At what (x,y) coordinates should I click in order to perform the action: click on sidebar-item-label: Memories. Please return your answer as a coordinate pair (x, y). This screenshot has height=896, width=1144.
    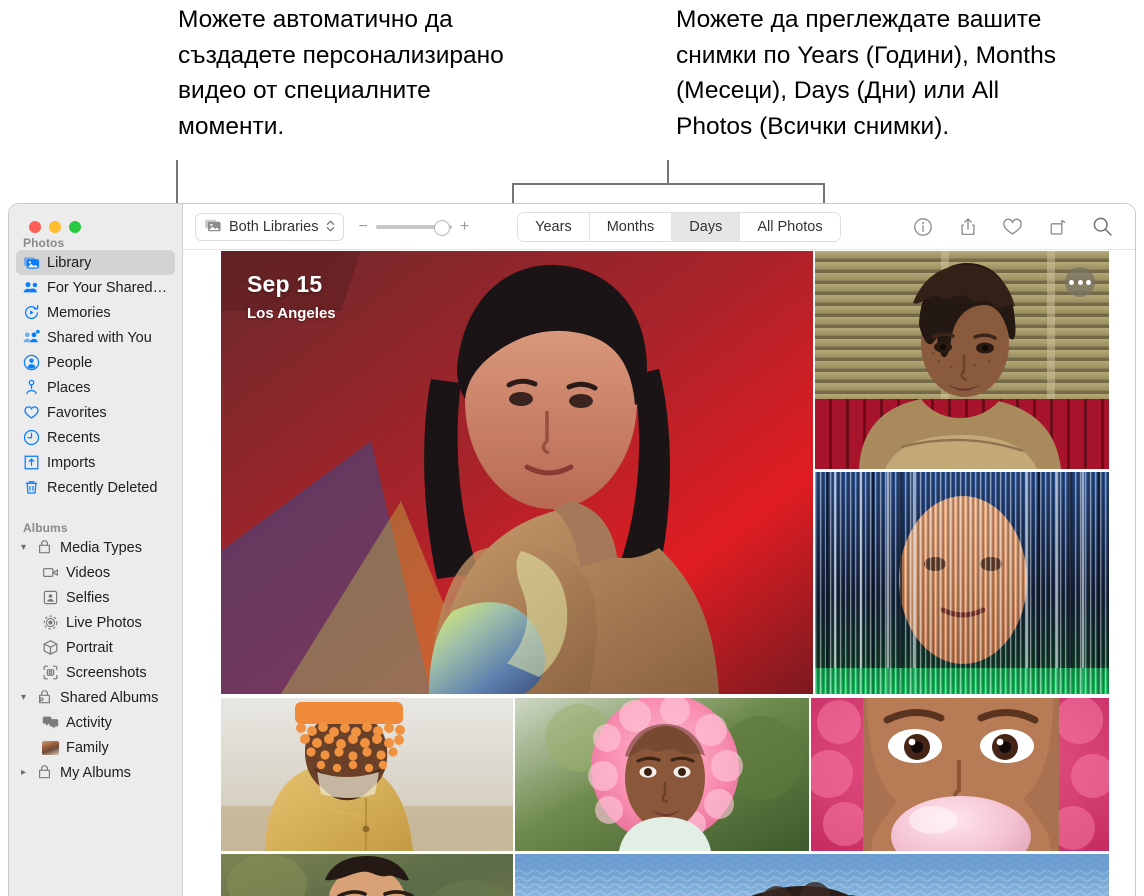
    Looking at the image, I should click on (79, 312).